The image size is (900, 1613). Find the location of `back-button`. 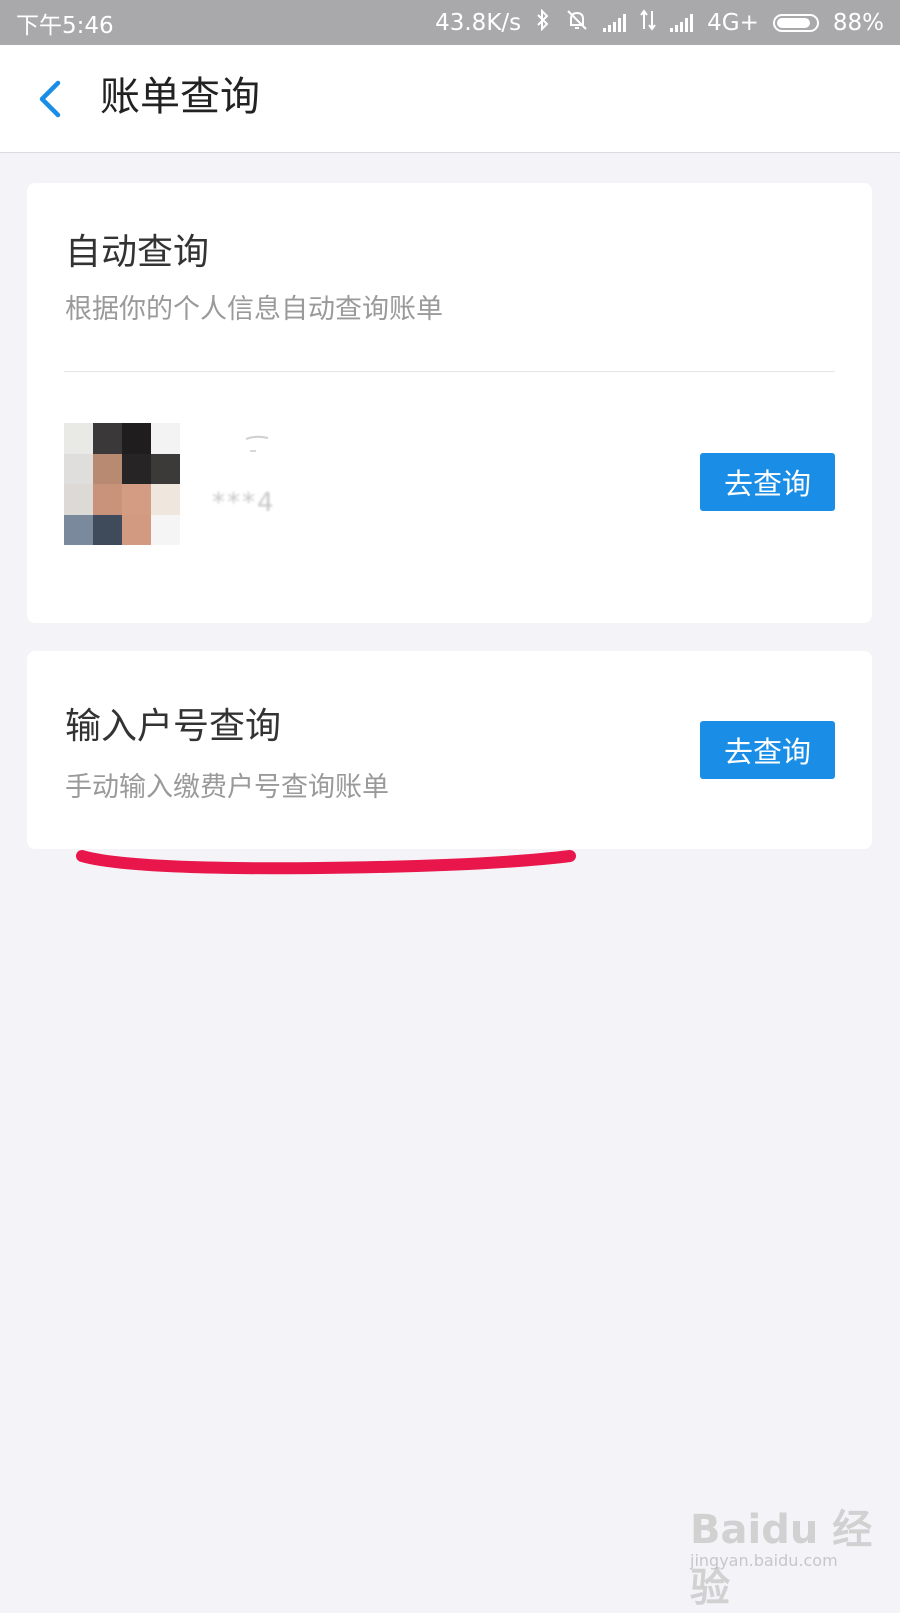

back-button is located at coordinates (52, 99).